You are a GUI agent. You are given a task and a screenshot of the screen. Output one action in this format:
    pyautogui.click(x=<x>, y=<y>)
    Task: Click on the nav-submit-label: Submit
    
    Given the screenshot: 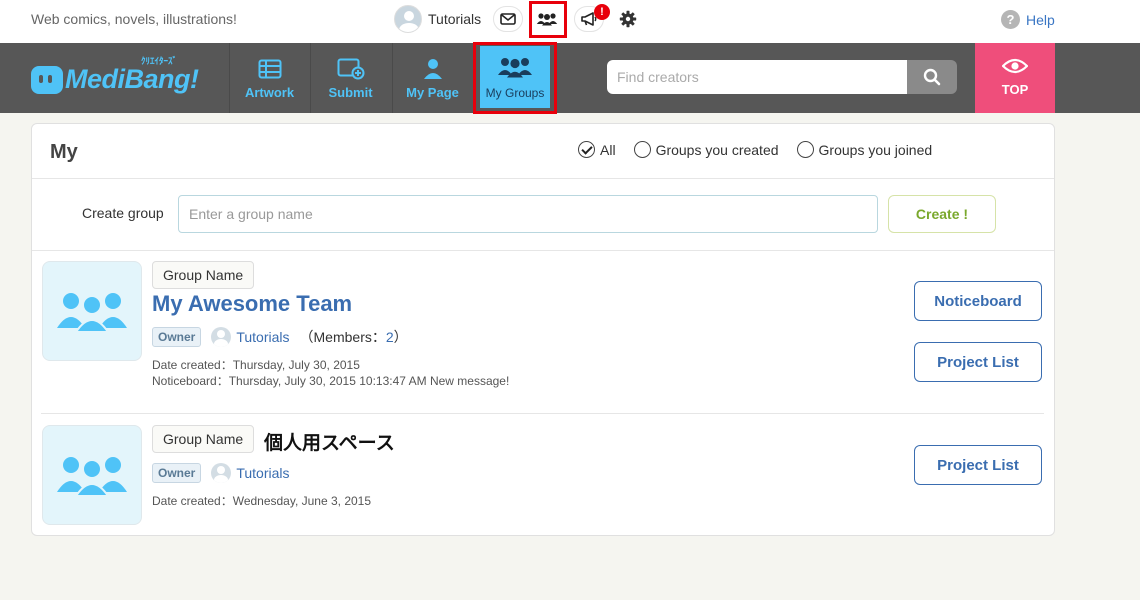 What is the action you would take?
    pyautogui.click(x=350, y=92)
    